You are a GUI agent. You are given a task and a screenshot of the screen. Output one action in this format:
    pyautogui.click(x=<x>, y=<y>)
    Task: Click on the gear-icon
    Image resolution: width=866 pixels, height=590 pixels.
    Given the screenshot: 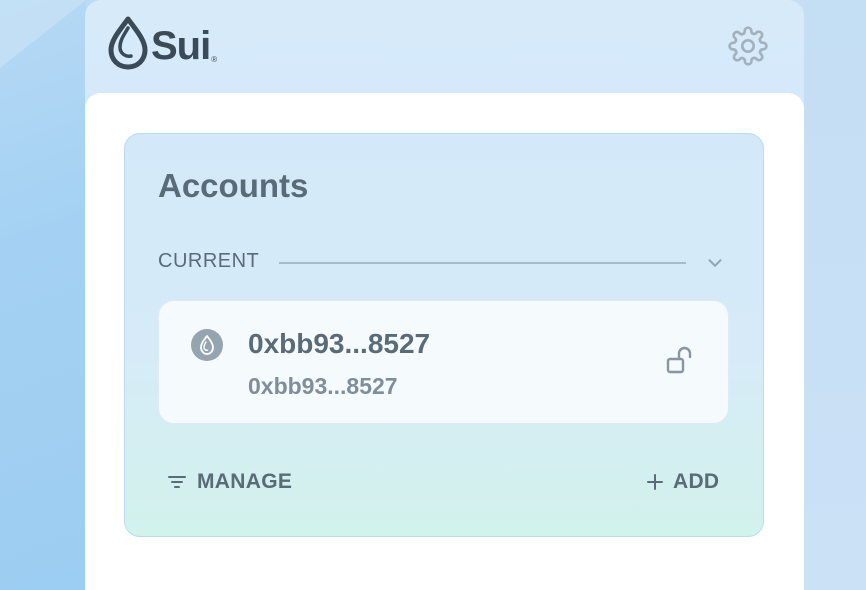 What is the action you would take?
    pyautogui.click(x=748, y=46)
    